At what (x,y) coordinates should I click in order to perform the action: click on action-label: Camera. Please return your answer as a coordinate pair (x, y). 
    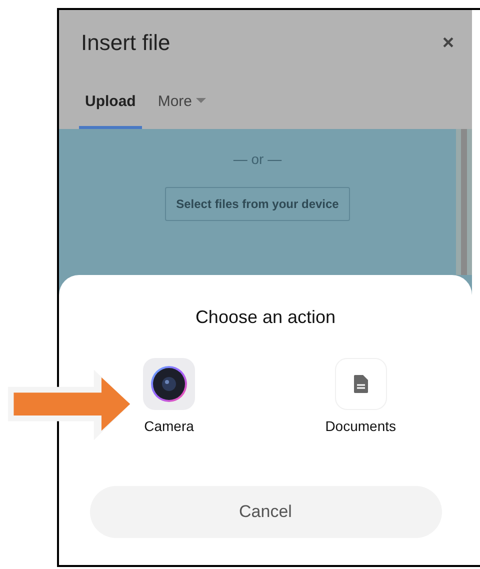
    Looking at the image, I should click on (169, 426).